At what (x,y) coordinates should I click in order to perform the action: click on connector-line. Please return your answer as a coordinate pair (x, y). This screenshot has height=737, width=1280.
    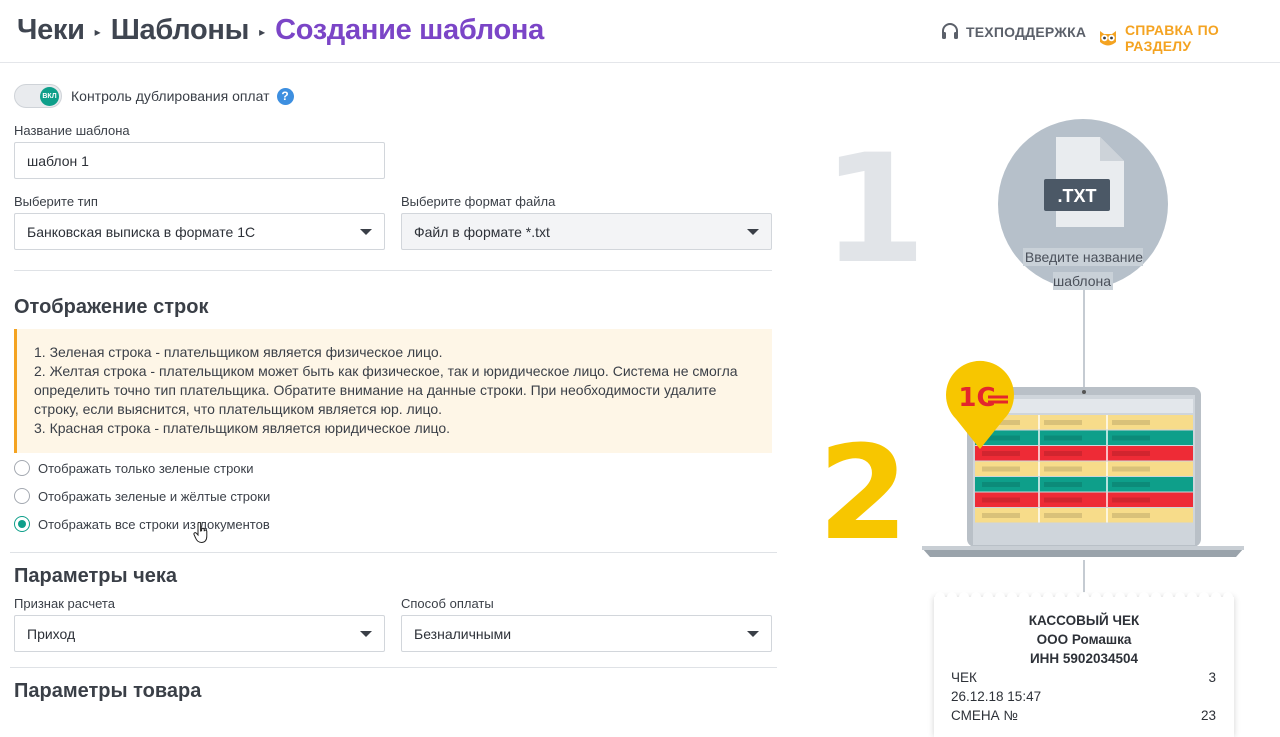
    Looking at the image, I should click on (1084, 339).